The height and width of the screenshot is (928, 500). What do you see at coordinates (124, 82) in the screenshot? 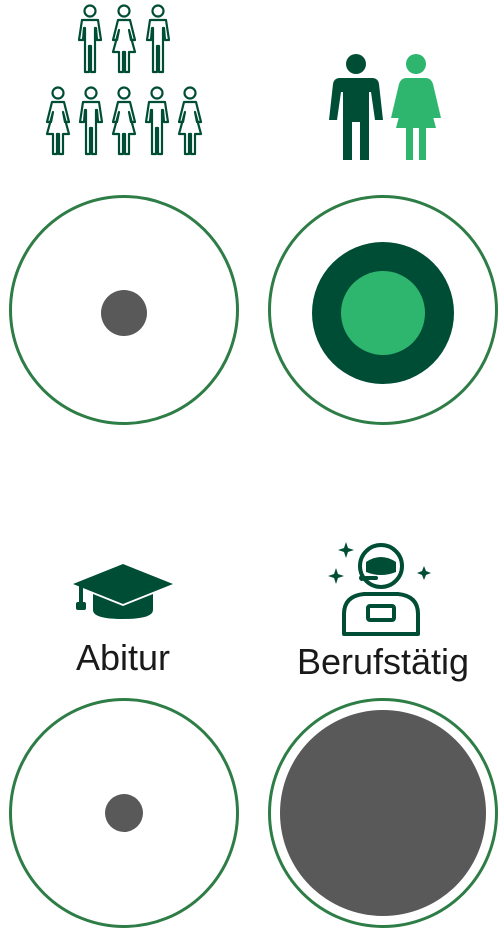
I see `crowd-icon` at bounding box center [124, 82].